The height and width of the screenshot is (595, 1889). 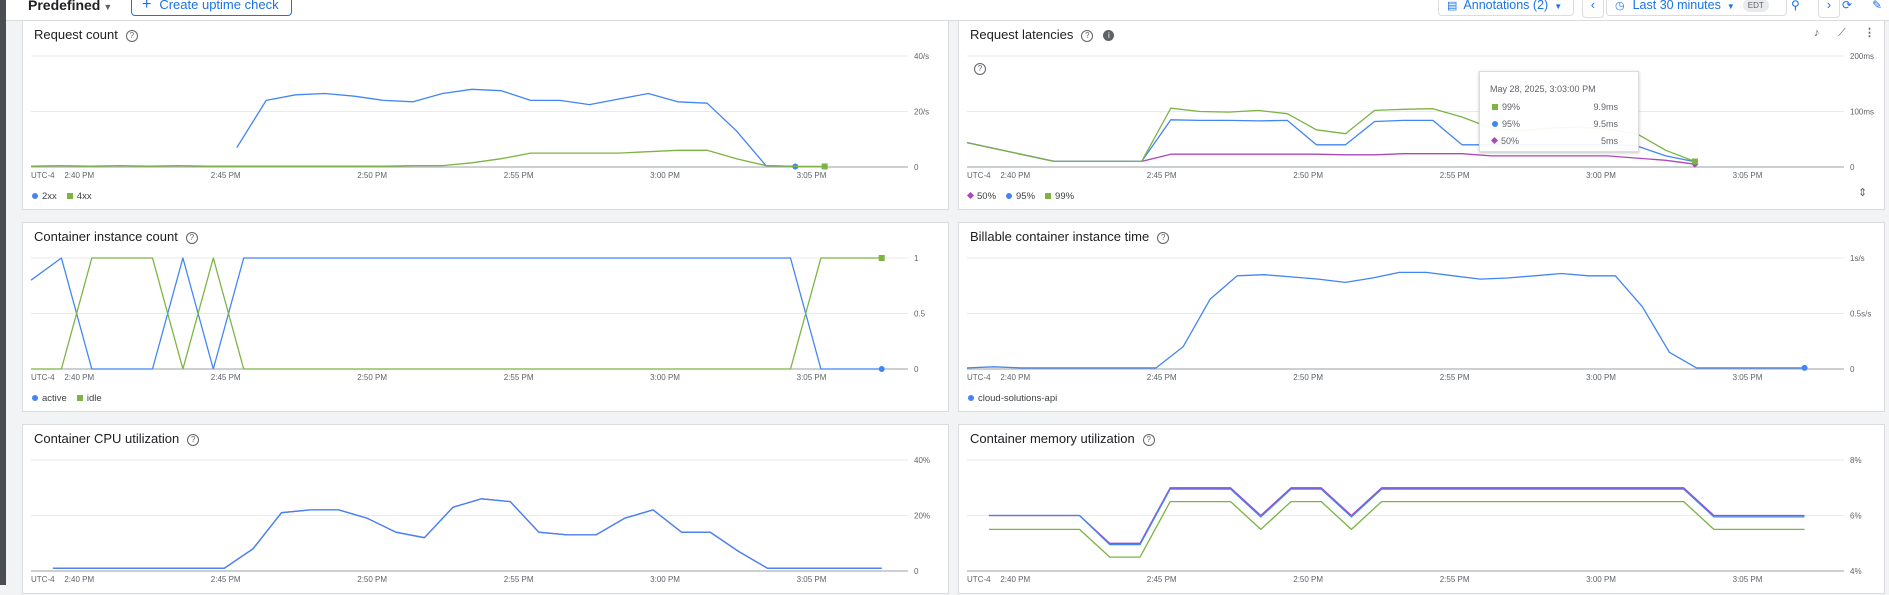 What do you see at coordinates (1495, 124) in the screenshot?
I see `dot-icon` at bounding box center [1495, 124].